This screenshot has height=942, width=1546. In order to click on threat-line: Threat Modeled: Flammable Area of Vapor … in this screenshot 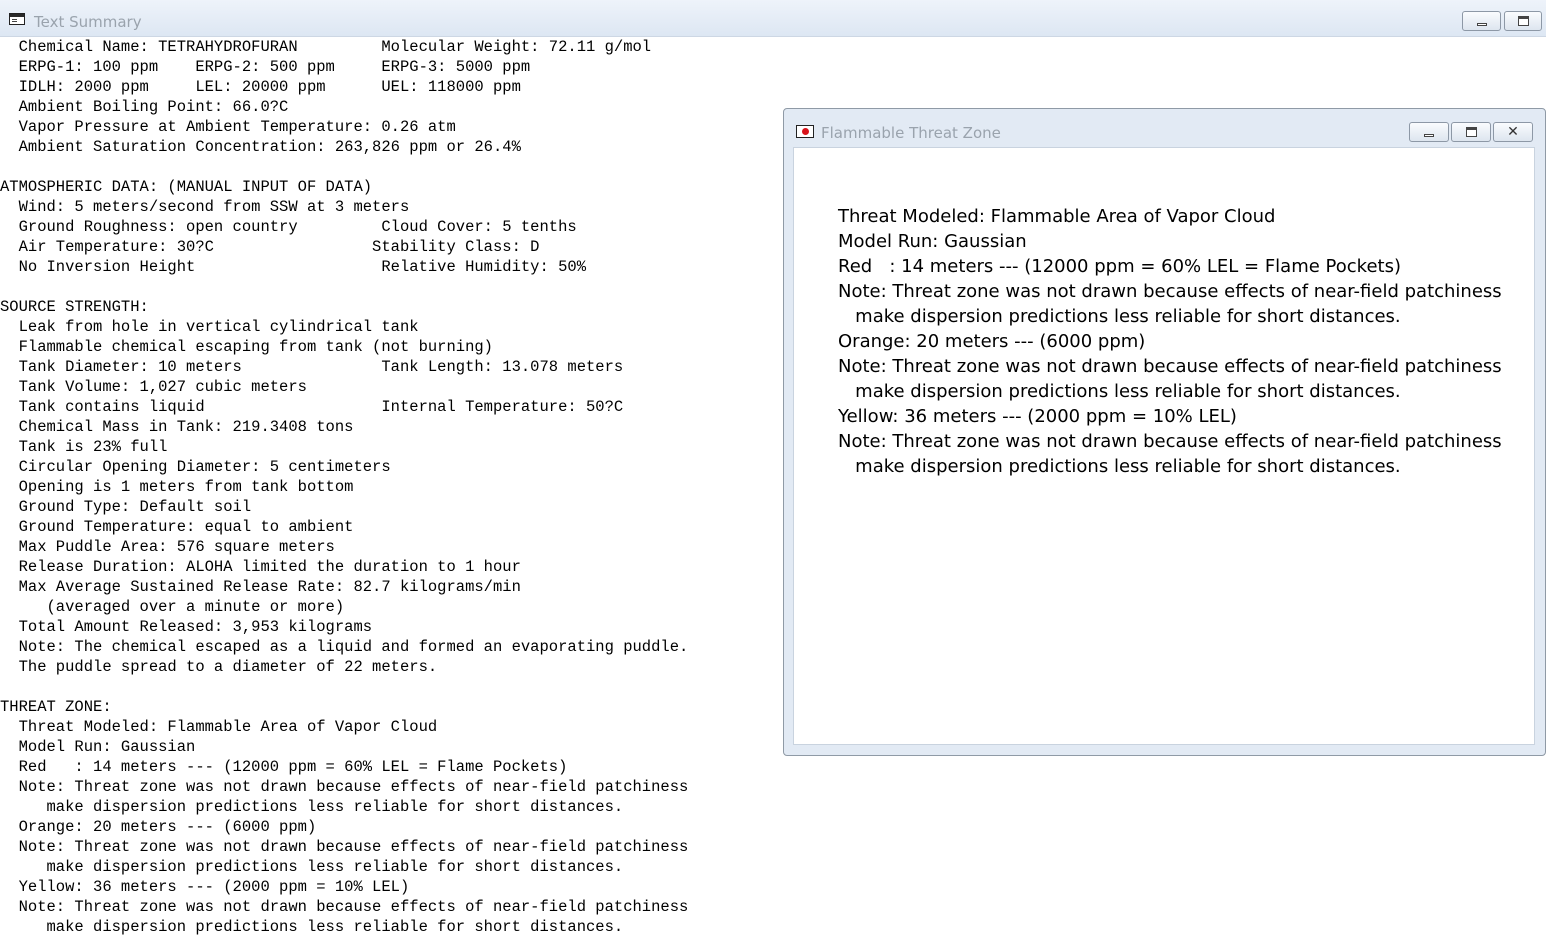, I will do `click(1057, 216)`.